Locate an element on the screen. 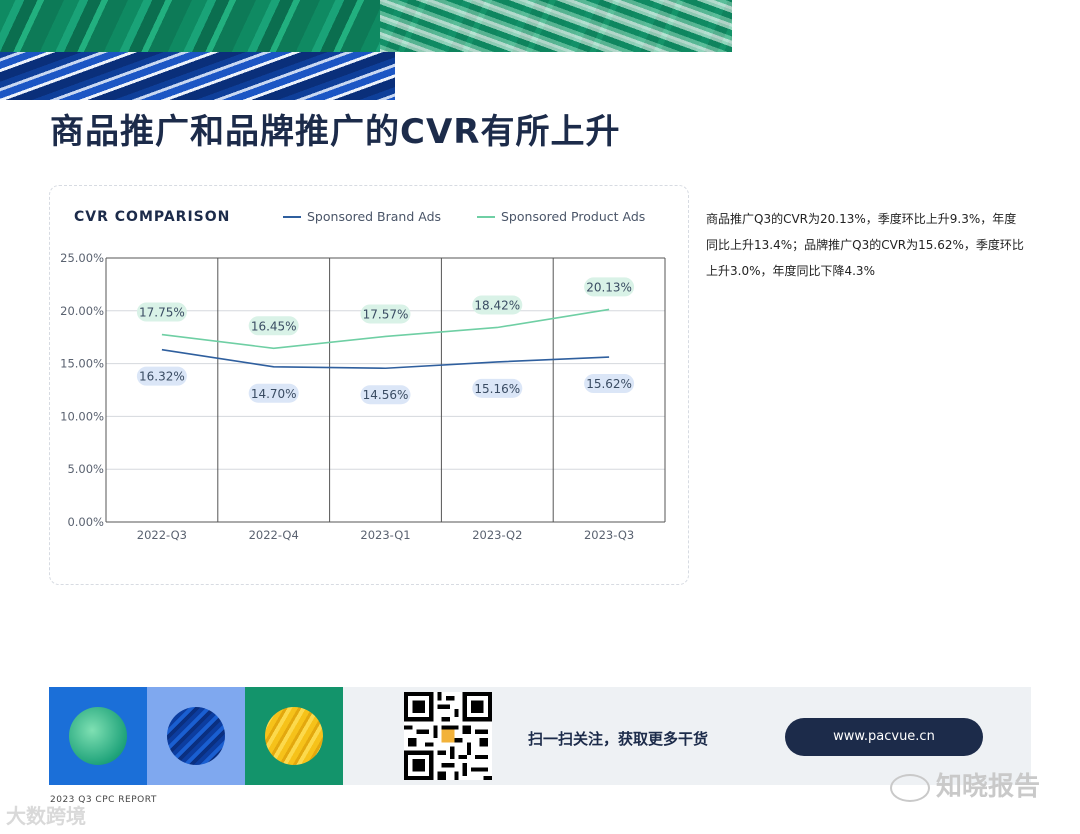 This screenshot has height=834, width=1080. data-label-text: 17.57% is located at coordinates (386, 314).